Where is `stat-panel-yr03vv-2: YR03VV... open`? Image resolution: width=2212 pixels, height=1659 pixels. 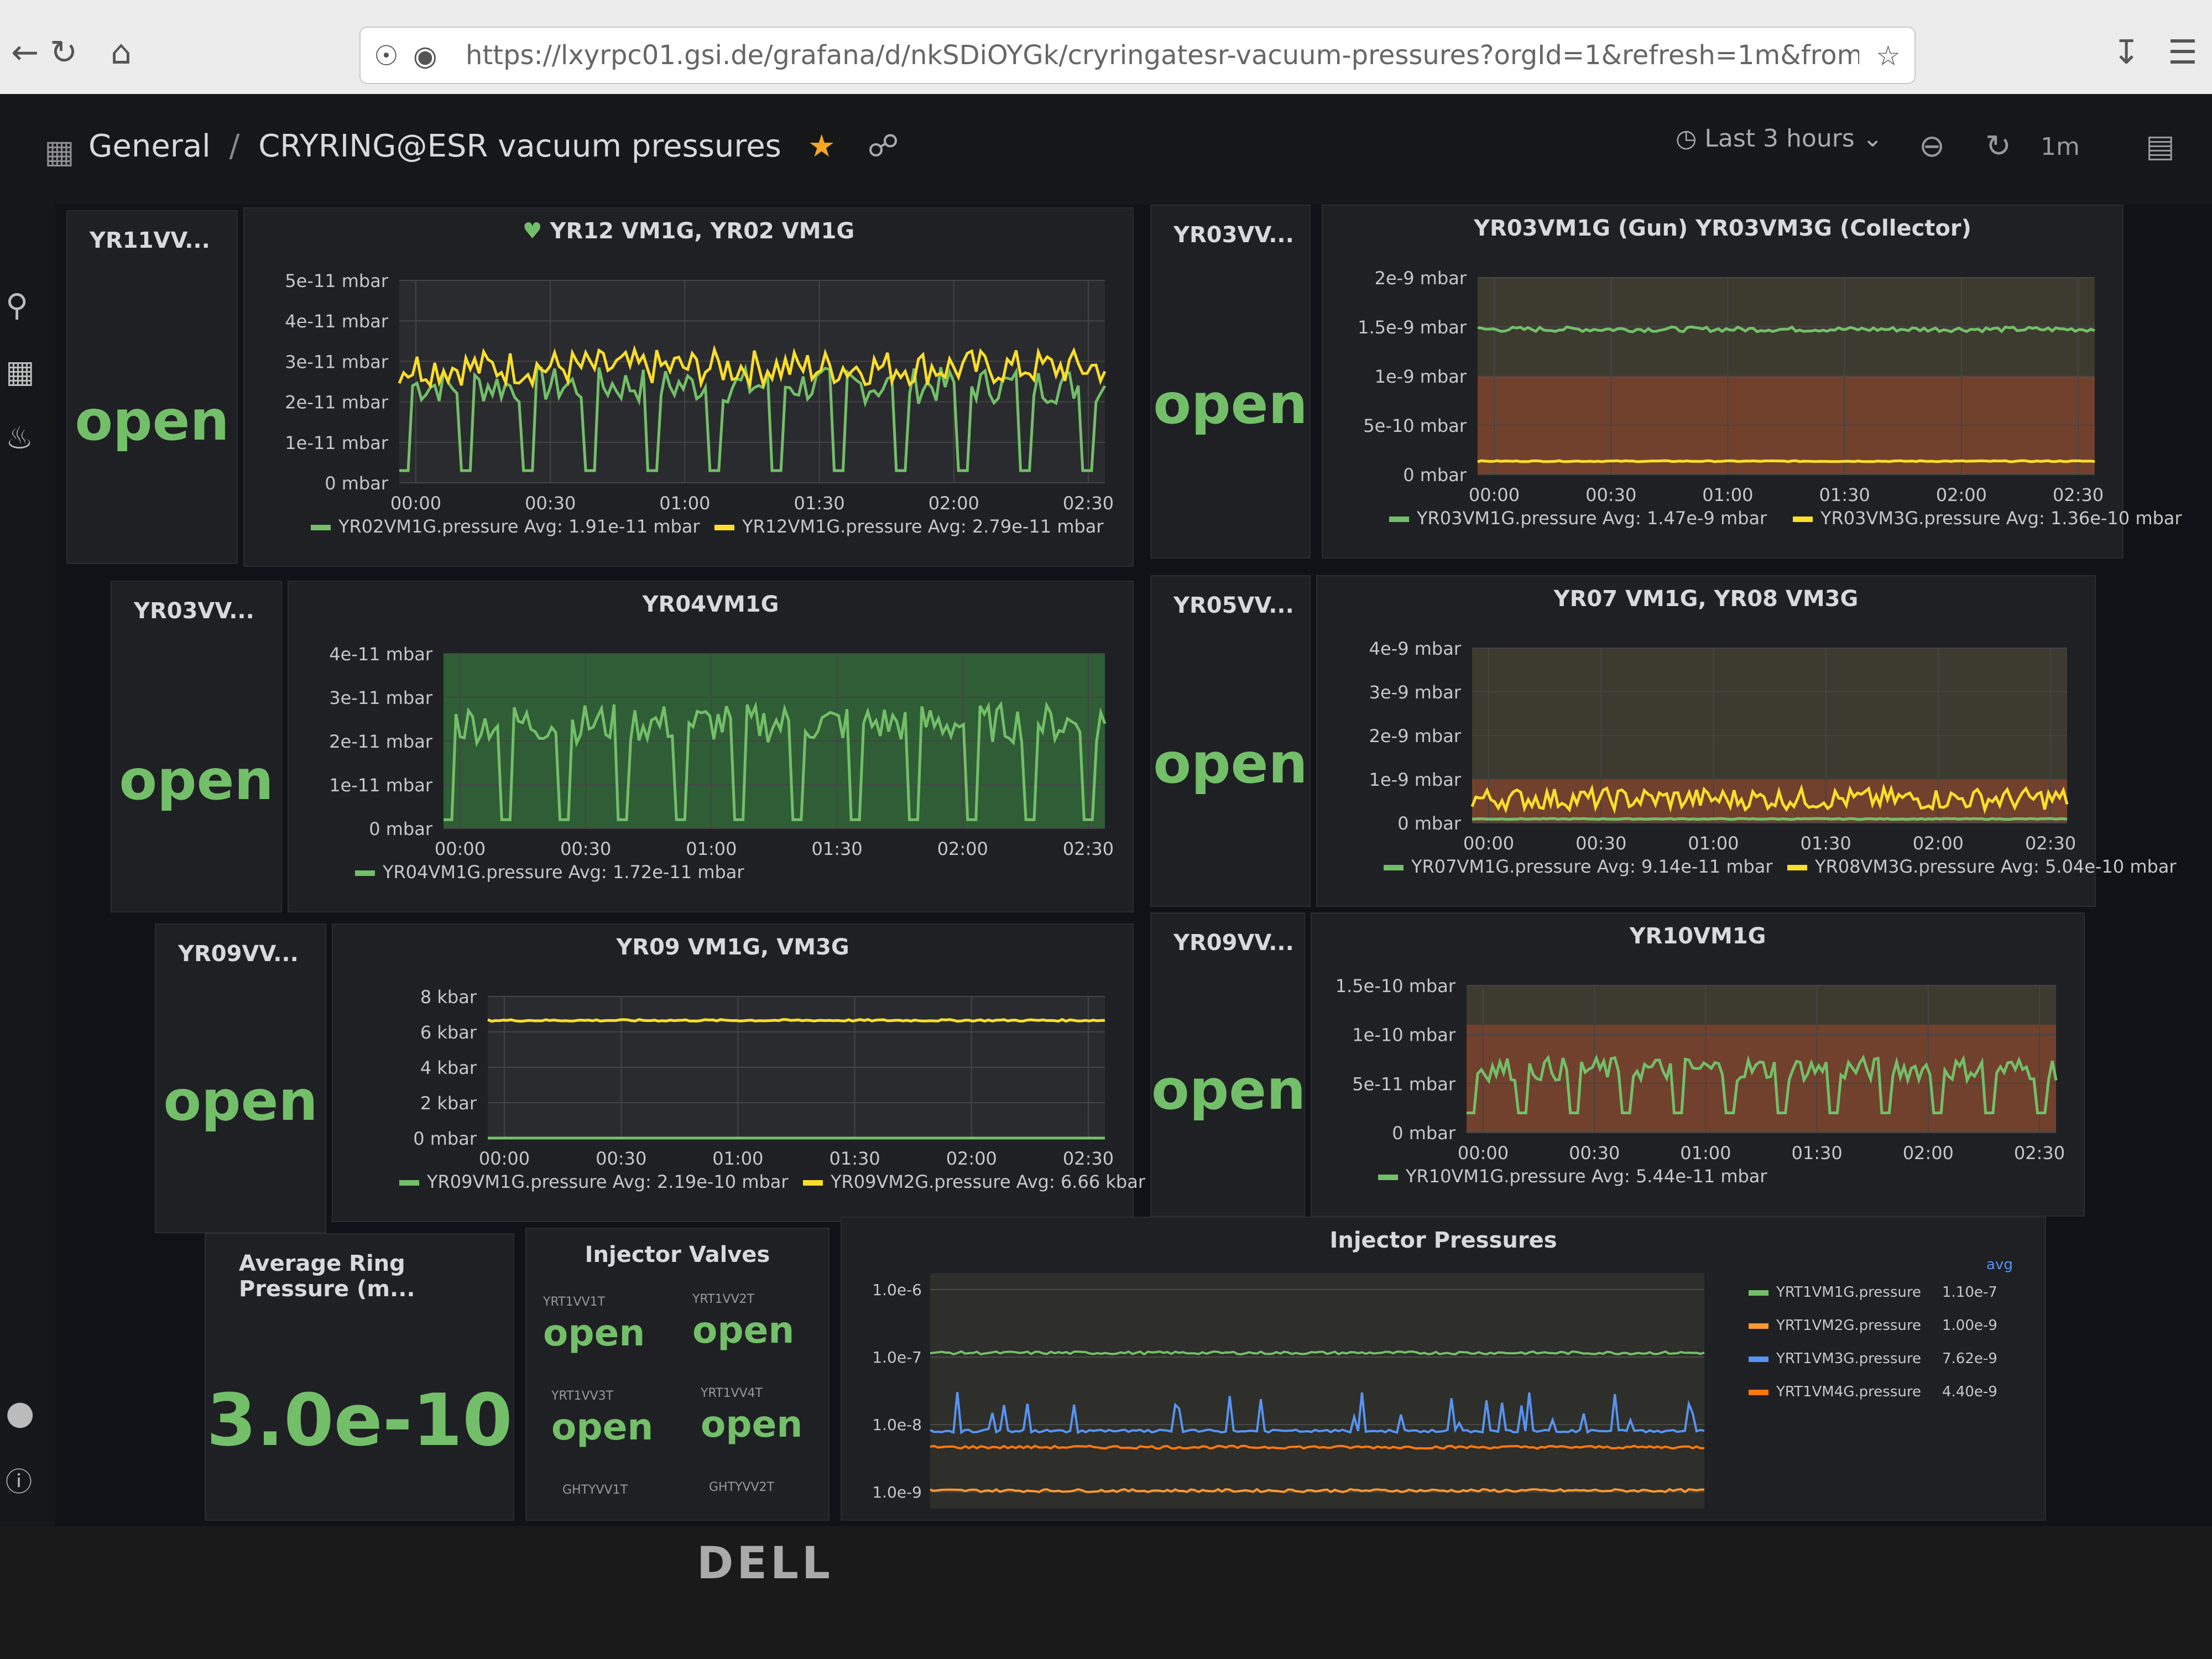 stat-panel-yr03vv-2: YR03VV... open is located at coordinates (1231, 382).